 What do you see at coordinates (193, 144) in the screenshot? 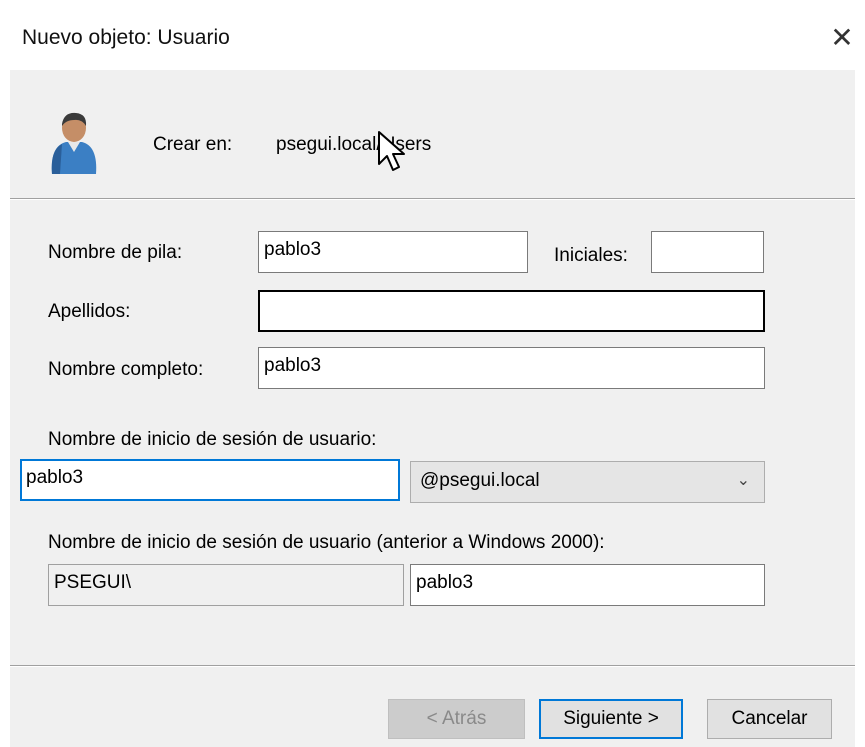
I see `create-in-label: Crear en:` at bounding box center [193, 144].